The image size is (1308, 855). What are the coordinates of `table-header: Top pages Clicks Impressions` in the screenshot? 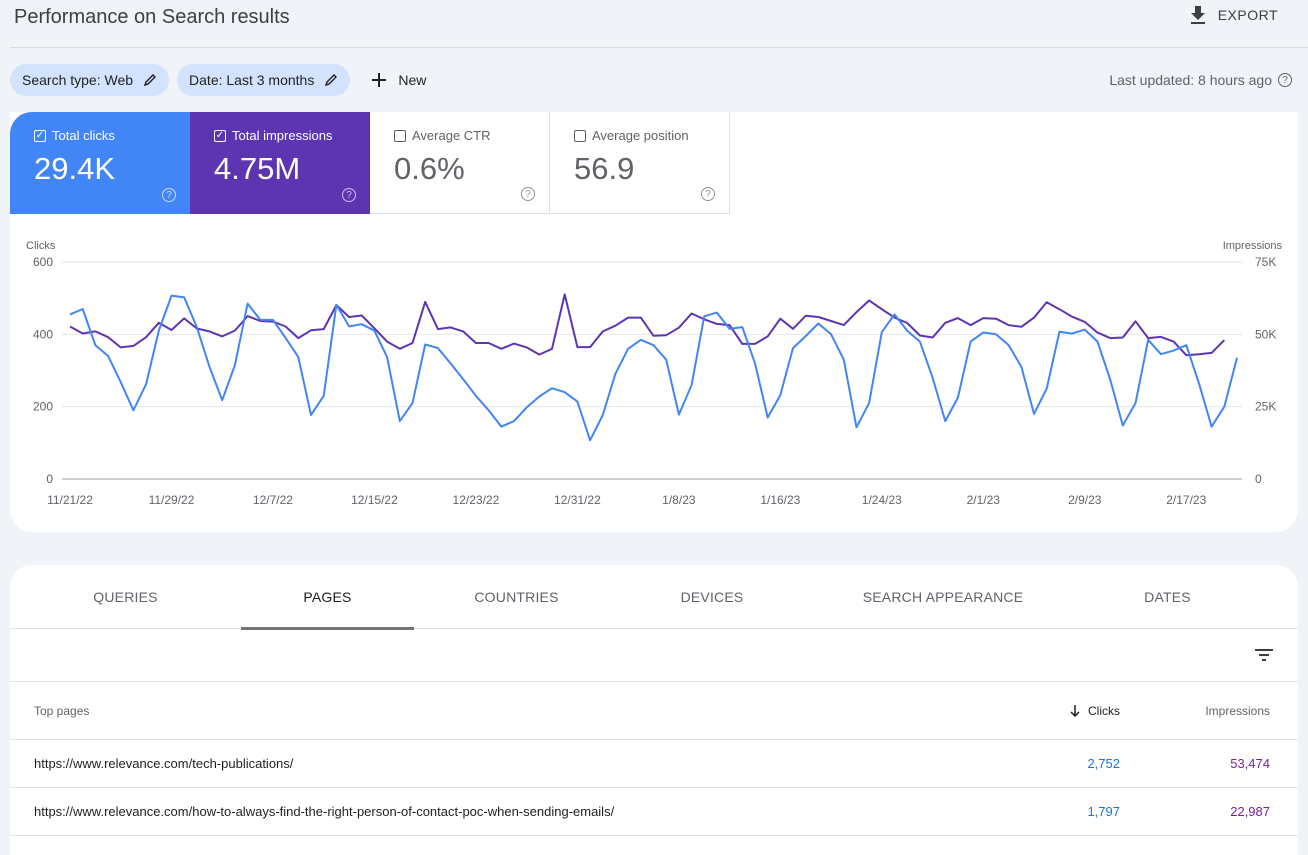 It's located at (654, 711).